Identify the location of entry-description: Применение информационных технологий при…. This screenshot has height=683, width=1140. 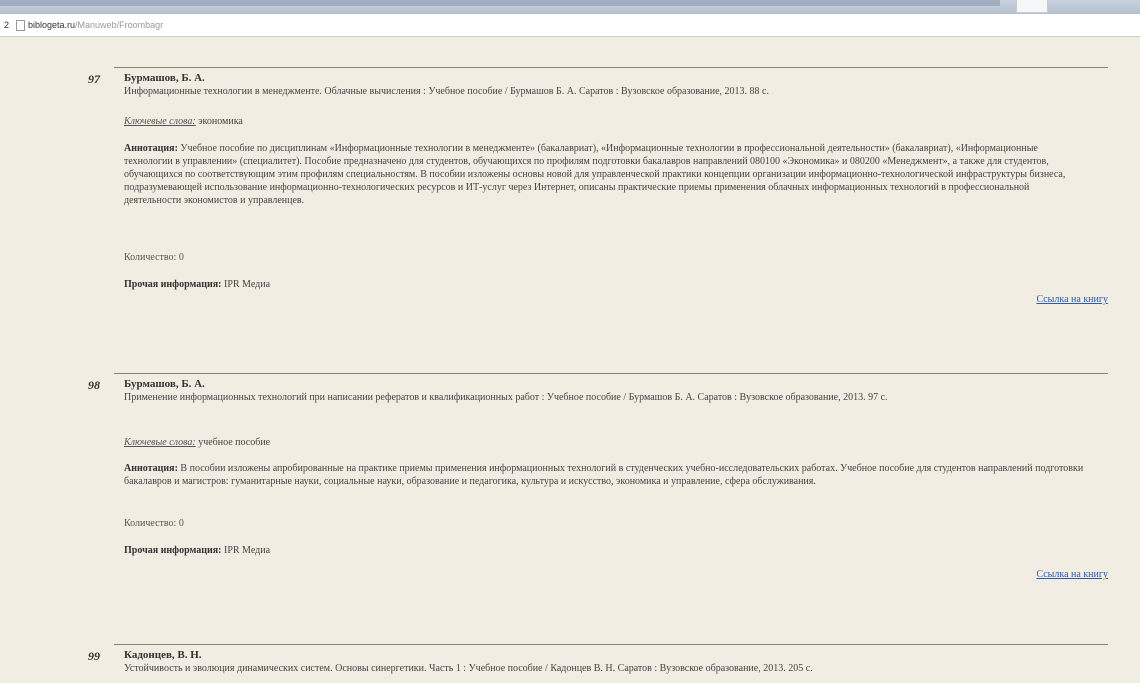
(506, 397).